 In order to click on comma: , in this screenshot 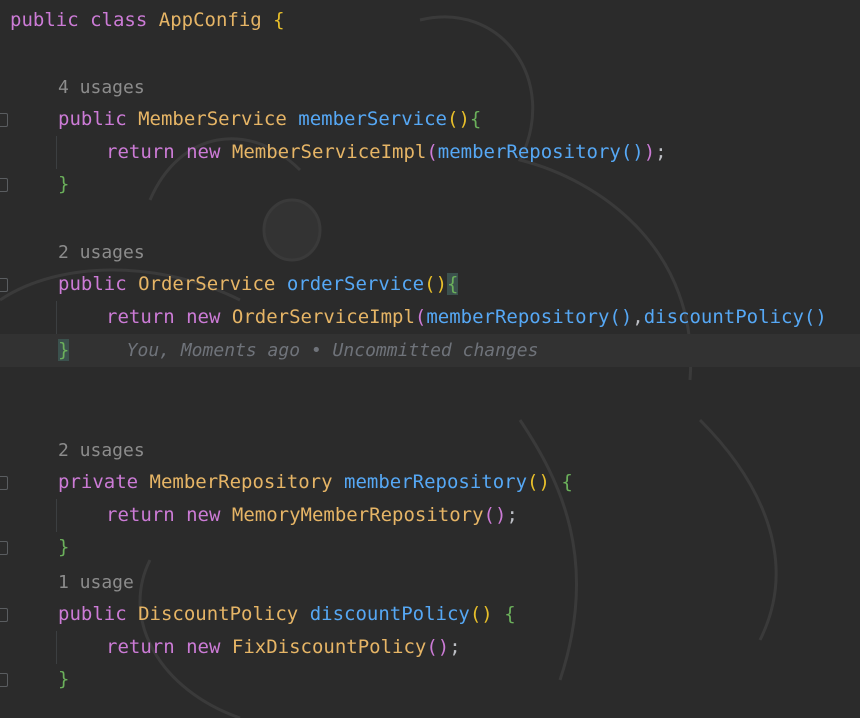, I will do `click(638, 317)`.